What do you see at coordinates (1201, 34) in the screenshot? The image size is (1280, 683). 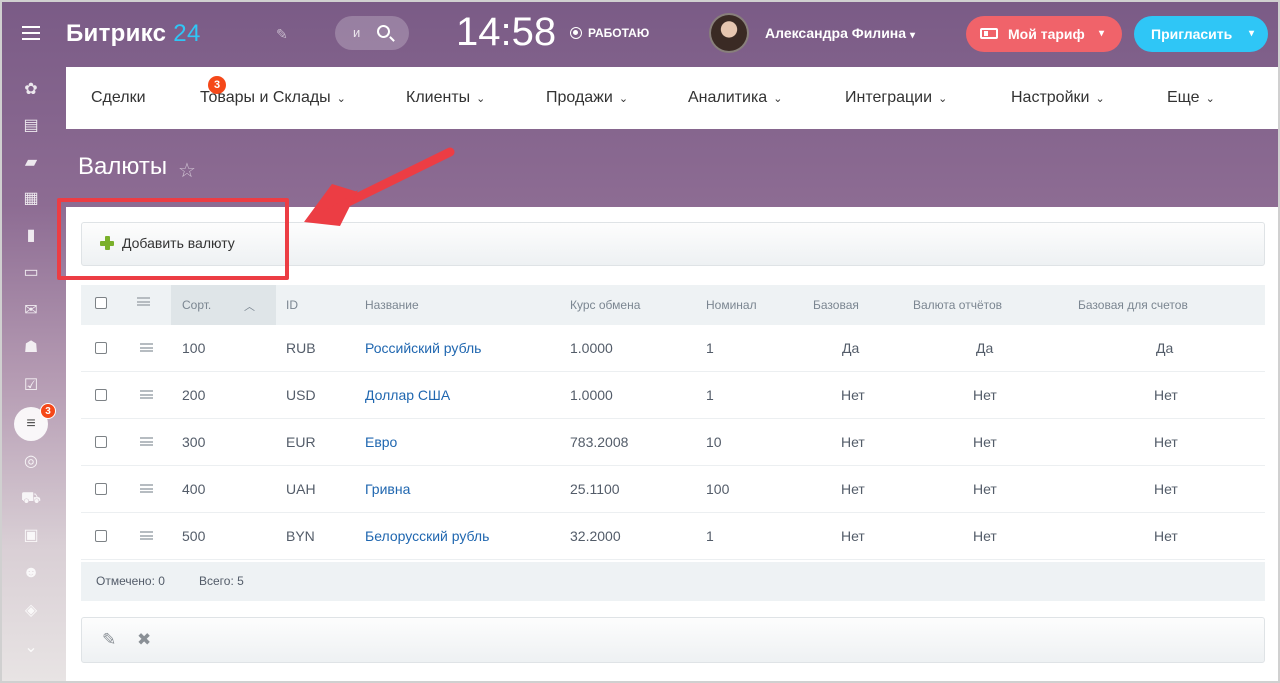 I see `invite-button: Пригласить ▾` at bounding box center [1201, 34].